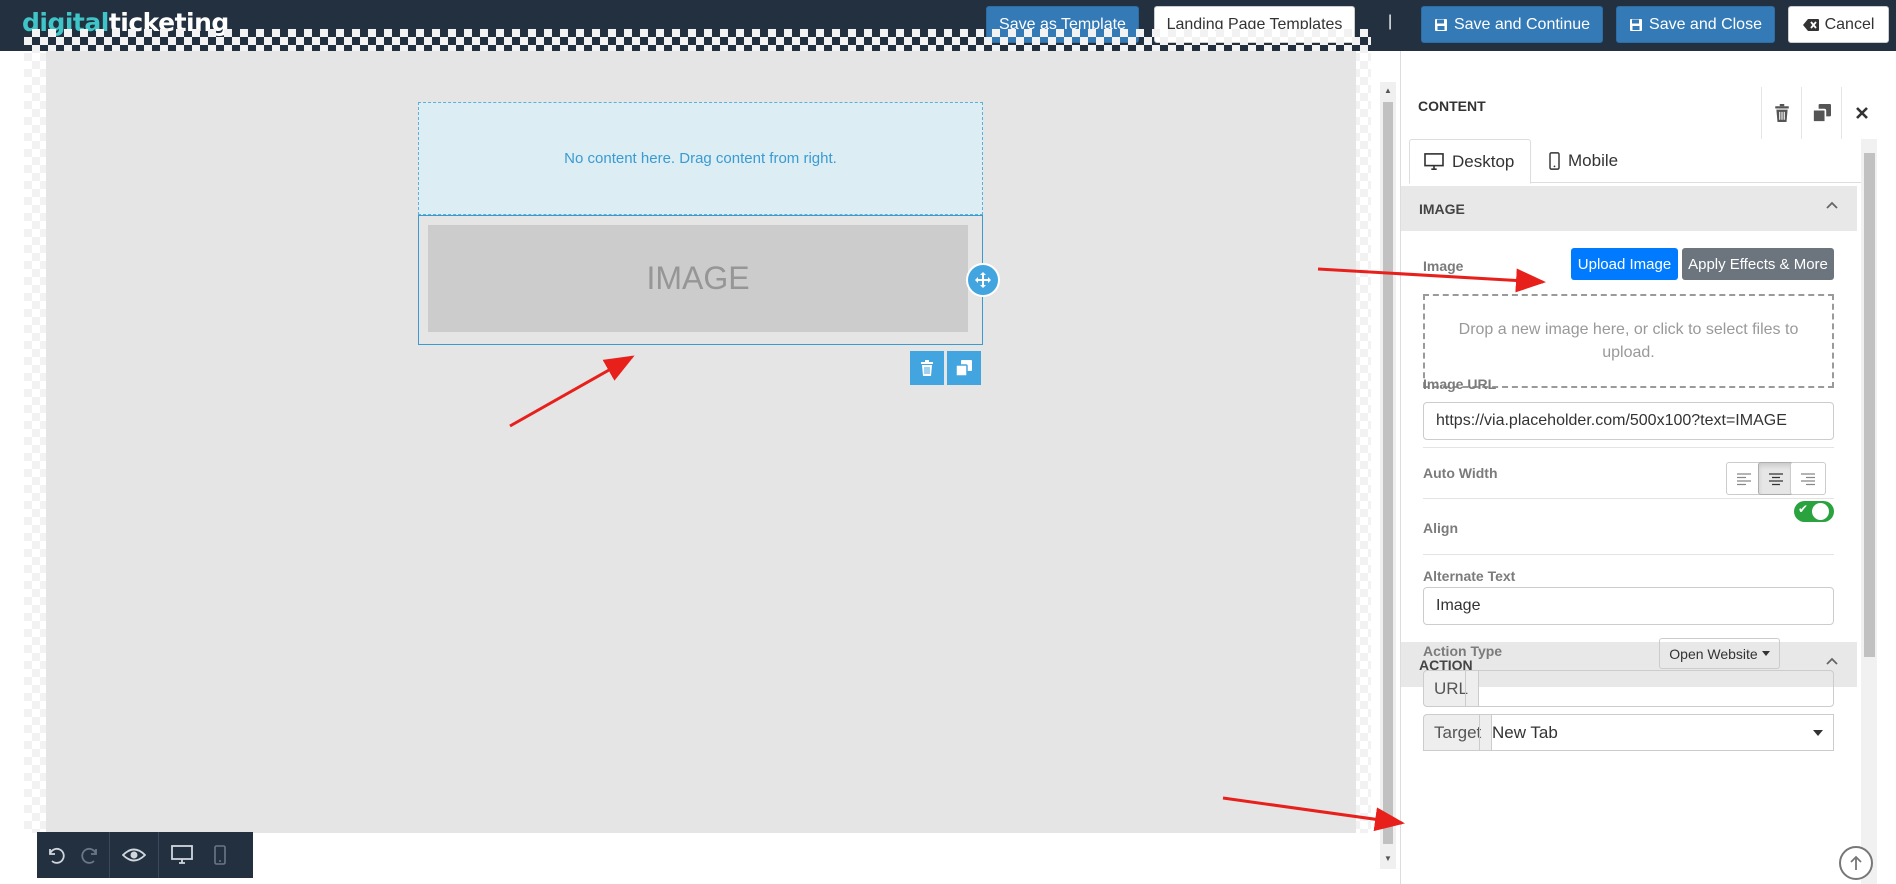 Image resolution: width=1896 pixels, height=884 pixels. What do you see at coordinates (1713, 653) in the screenshot?
I see `action-type-value: Open Website` at bounding box center [1713, 653].